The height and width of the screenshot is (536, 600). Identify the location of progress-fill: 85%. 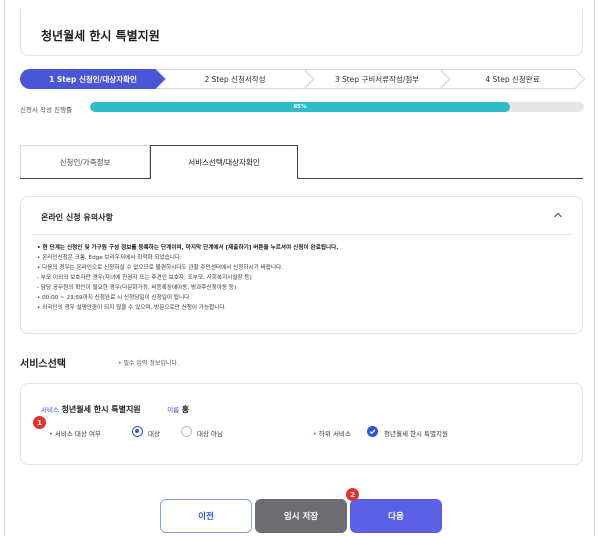
(300, 107).